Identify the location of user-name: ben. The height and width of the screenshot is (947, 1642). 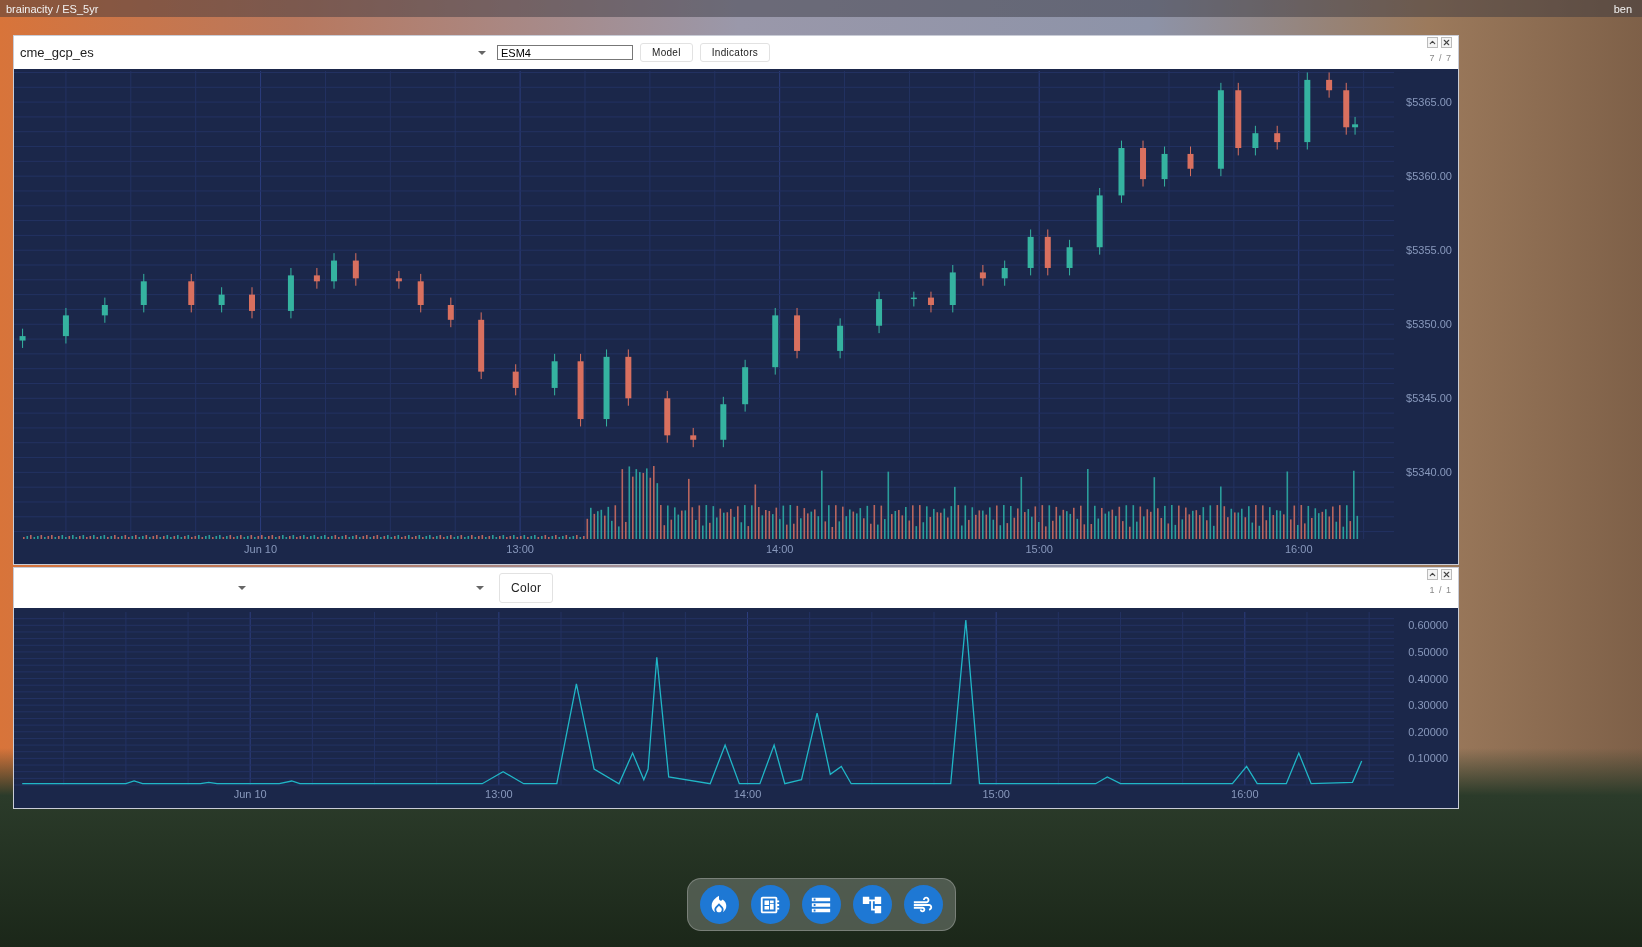
(1622, 8).